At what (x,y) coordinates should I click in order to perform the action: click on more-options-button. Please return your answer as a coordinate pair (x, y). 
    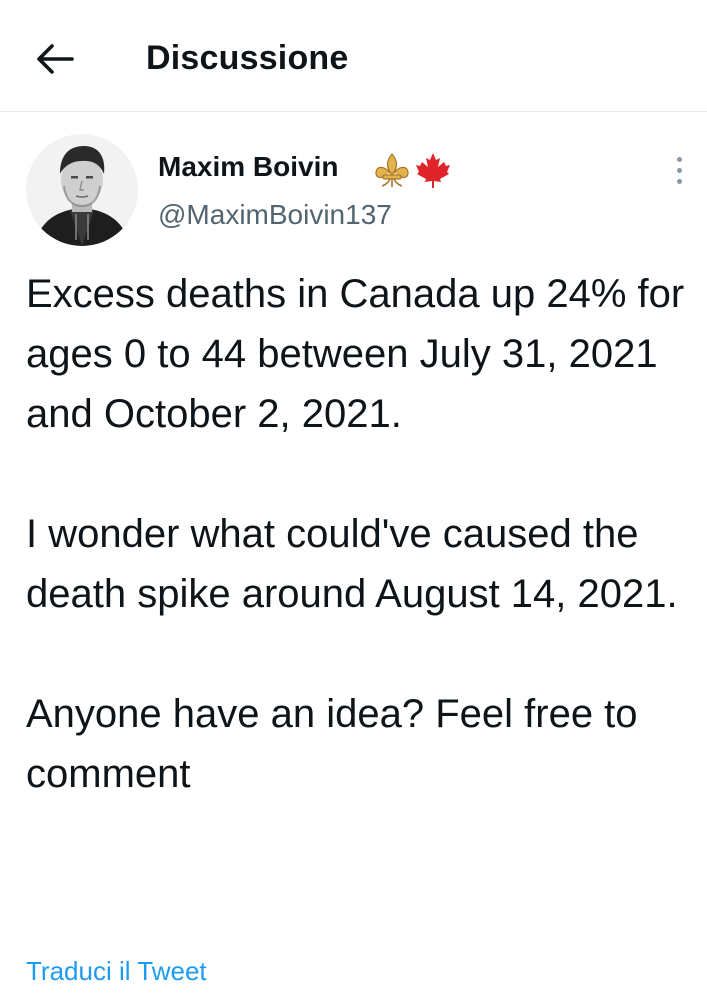
    Looking at the image, I should click on (679, 170).